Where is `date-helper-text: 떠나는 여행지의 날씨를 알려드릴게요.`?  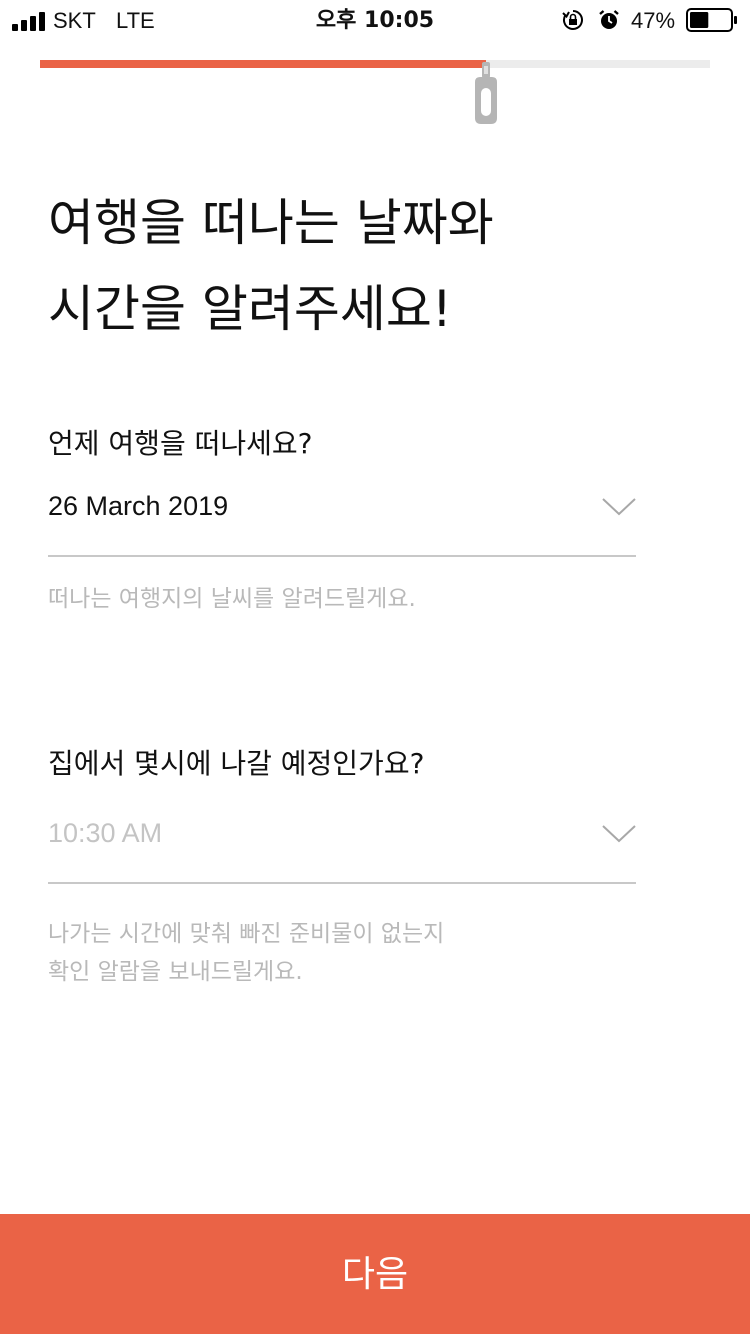 date-helper-text: 떠나는 여행지의 날씨를 알려드릴게요. is located at coordinates (232, 599).